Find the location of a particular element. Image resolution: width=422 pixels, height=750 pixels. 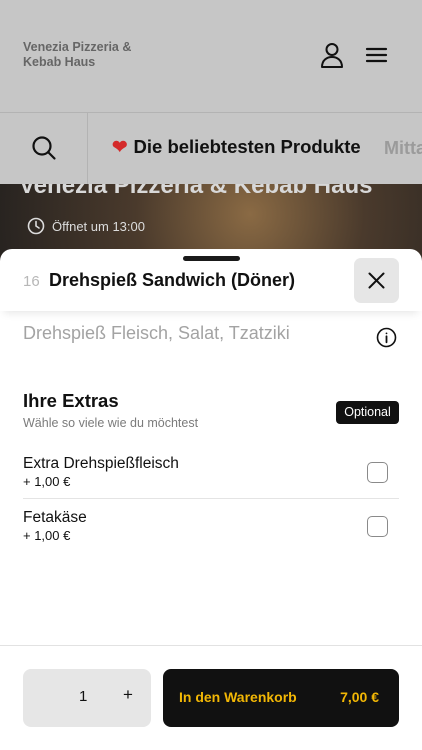

clock-icon is located at coordinates (36, 226).